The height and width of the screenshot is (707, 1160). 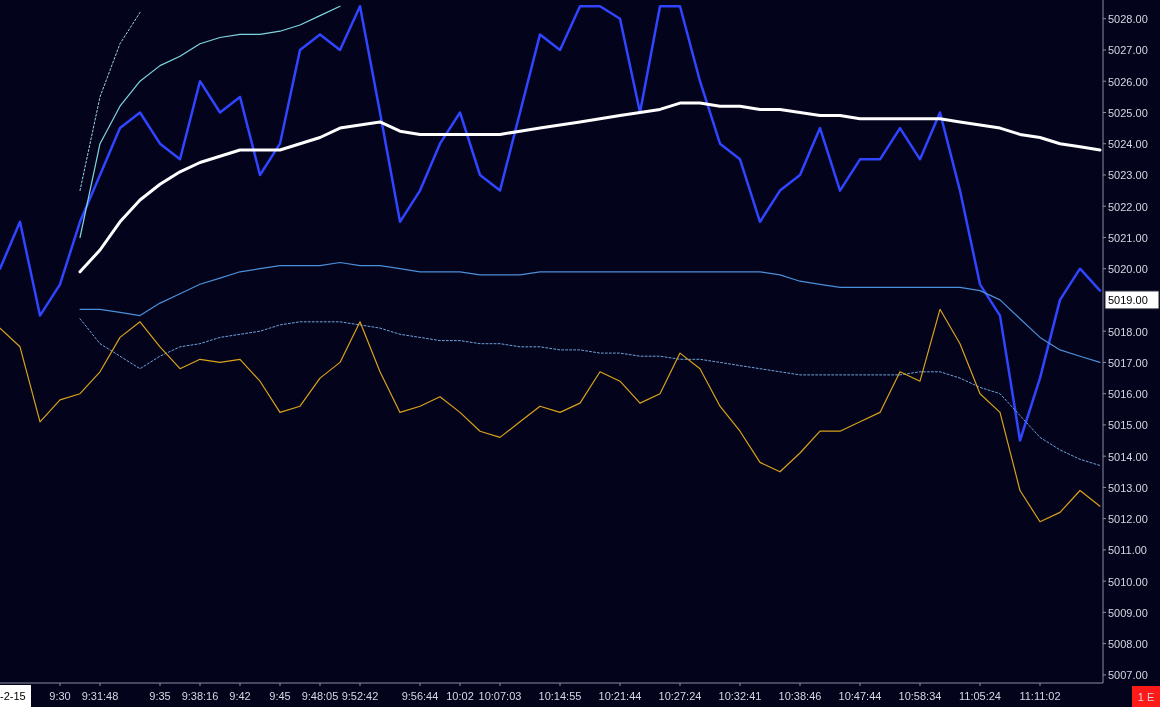 What do you see at coordinates (860, 696) in the screenshot?
I see `time-axis-label: 10:47:44` at bounding box center [860, 696].